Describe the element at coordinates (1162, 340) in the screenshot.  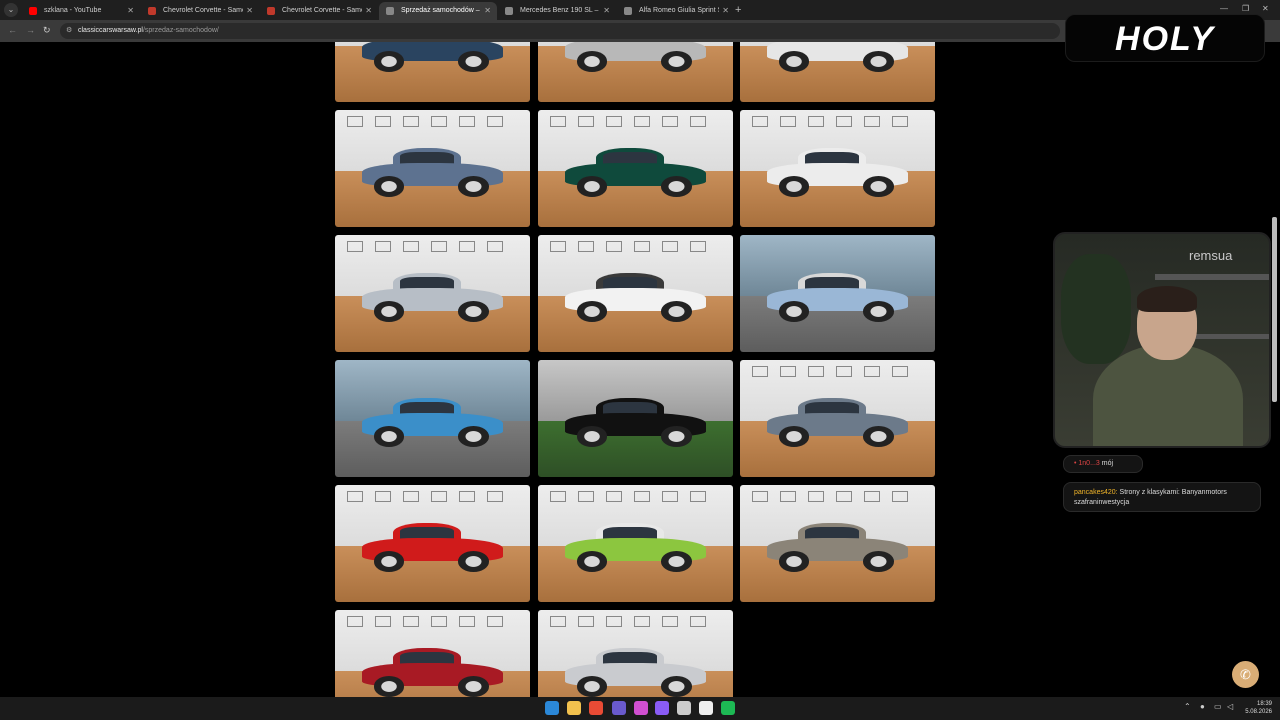
I see `webcam-feed: remsua` at that location.